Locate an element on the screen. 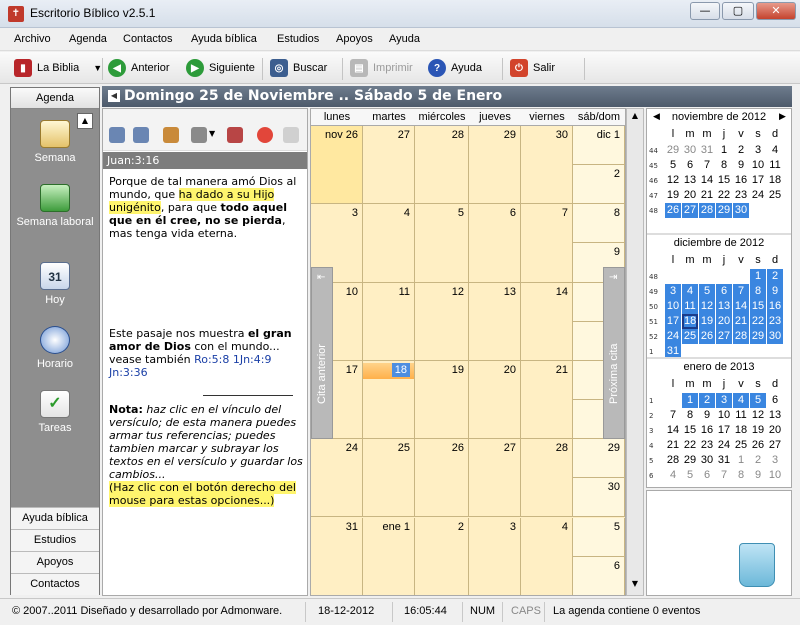 This screenshot has height=625, width=800. calendar-weekend-cell: dic 1 is located at coordinates (599, 146).